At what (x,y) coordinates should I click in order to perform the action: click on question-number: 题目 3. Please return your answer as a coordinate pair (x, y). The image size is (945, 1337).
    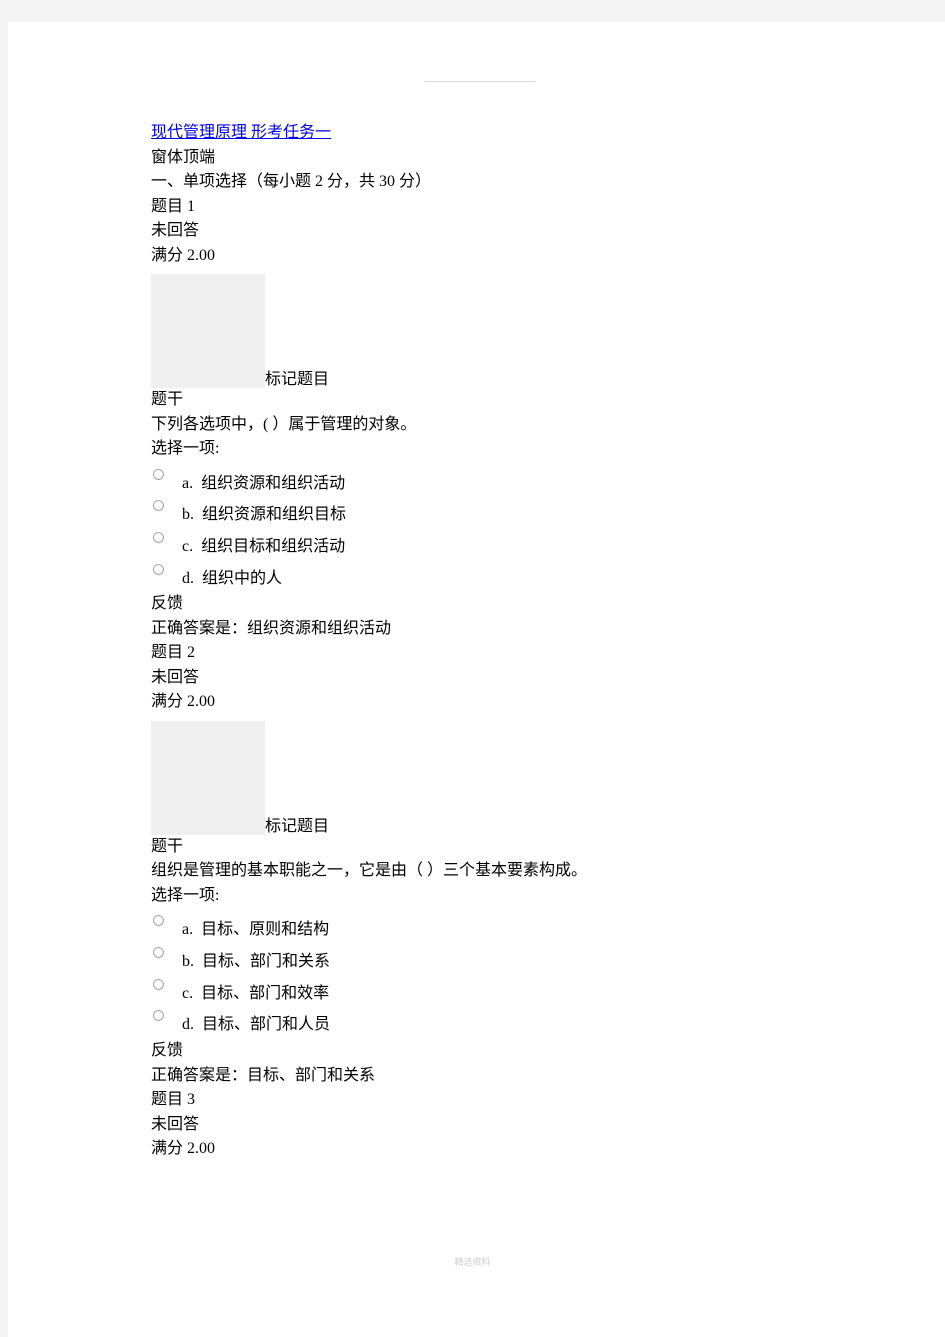
    Looking at the image, I should click on (173, 1099).